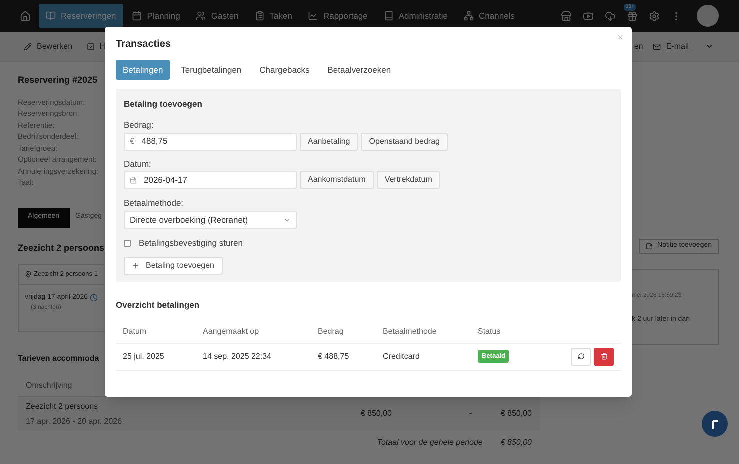  What do you see at coordinates (632, 16) in the screenshot?
I see `gift-icon` at bounding box center [632, 16].